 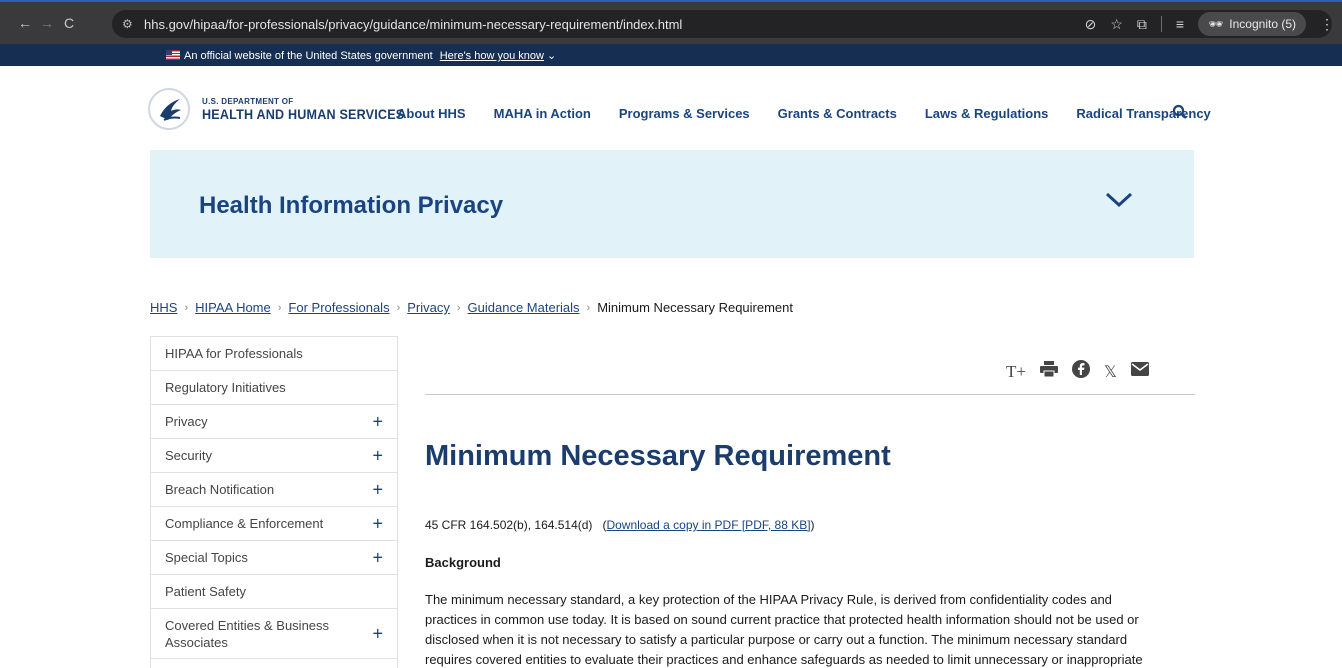 I want to click on sidebar-item-privacy: Privacy +, so click(x=274, y=422).